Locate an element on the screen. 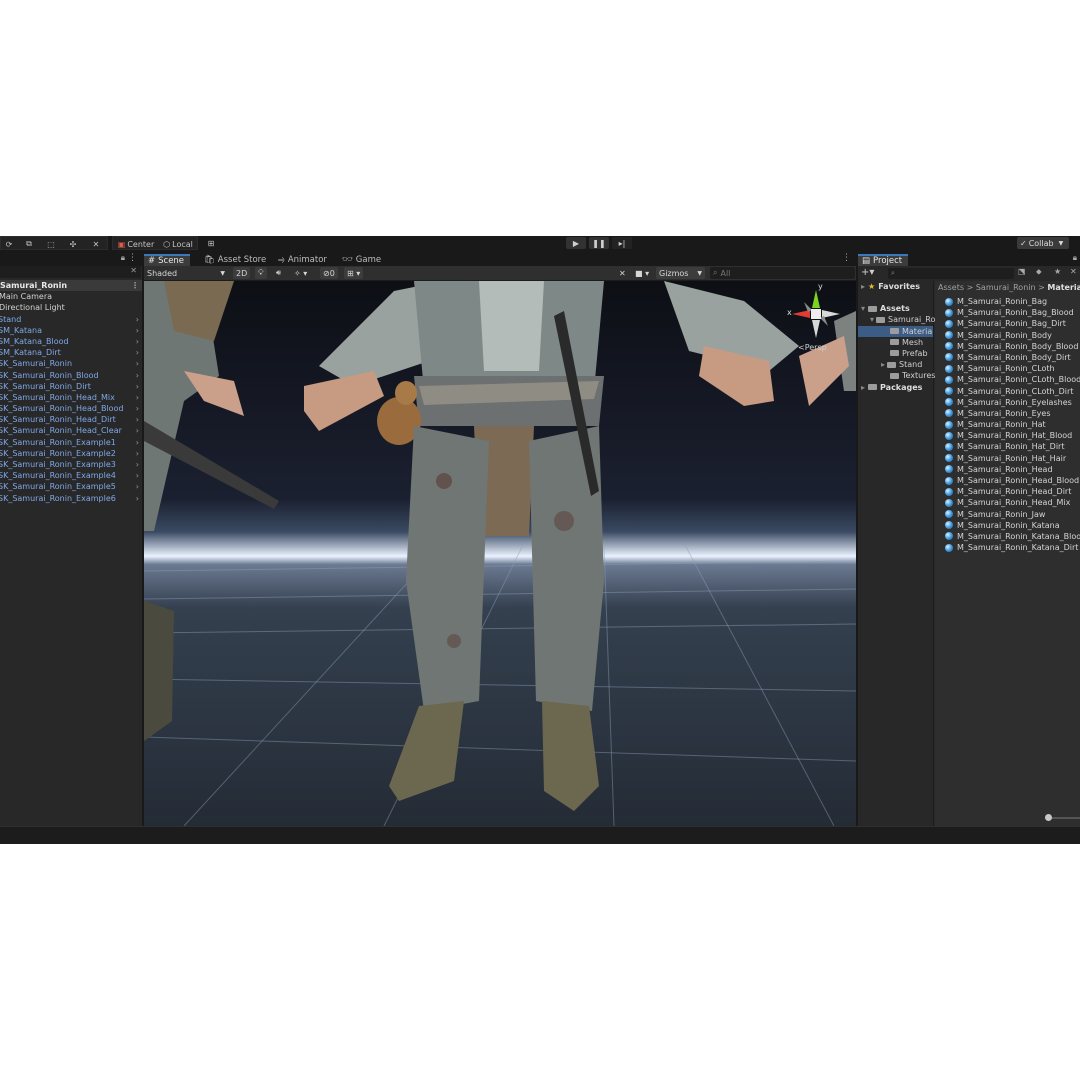 The height and width of the screenshot is (1080, 1080). orientation-gizmo: y x <Persp is located at coordinates (816, 319).